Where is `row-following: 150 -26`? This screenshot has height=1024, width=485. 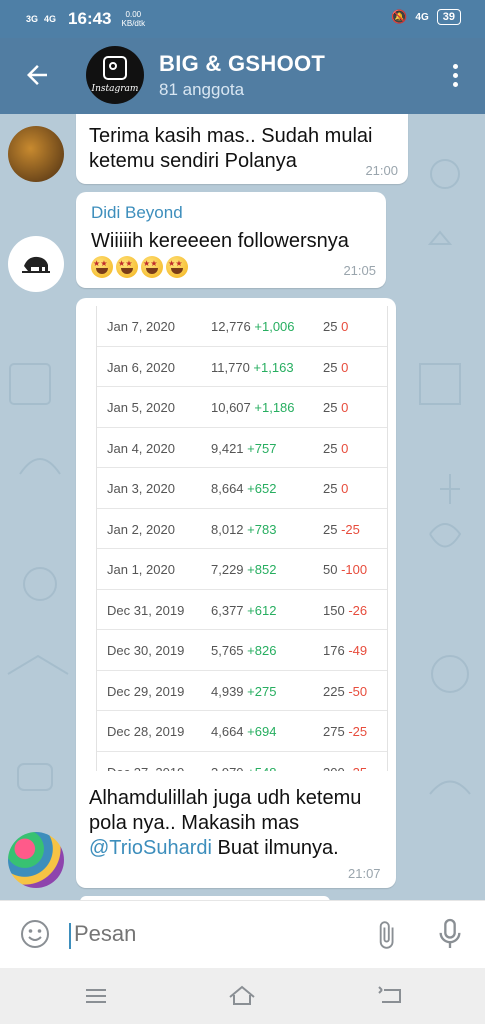 row-following: 150 -26 is located at coordinates (345, 610).